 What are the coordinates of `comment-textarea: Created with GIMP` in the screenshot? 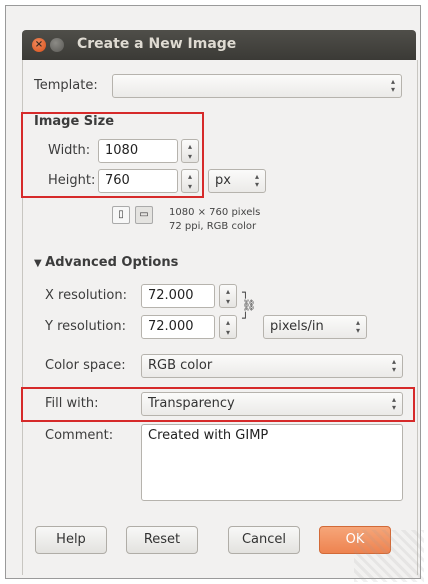 It's located at (272, 462).